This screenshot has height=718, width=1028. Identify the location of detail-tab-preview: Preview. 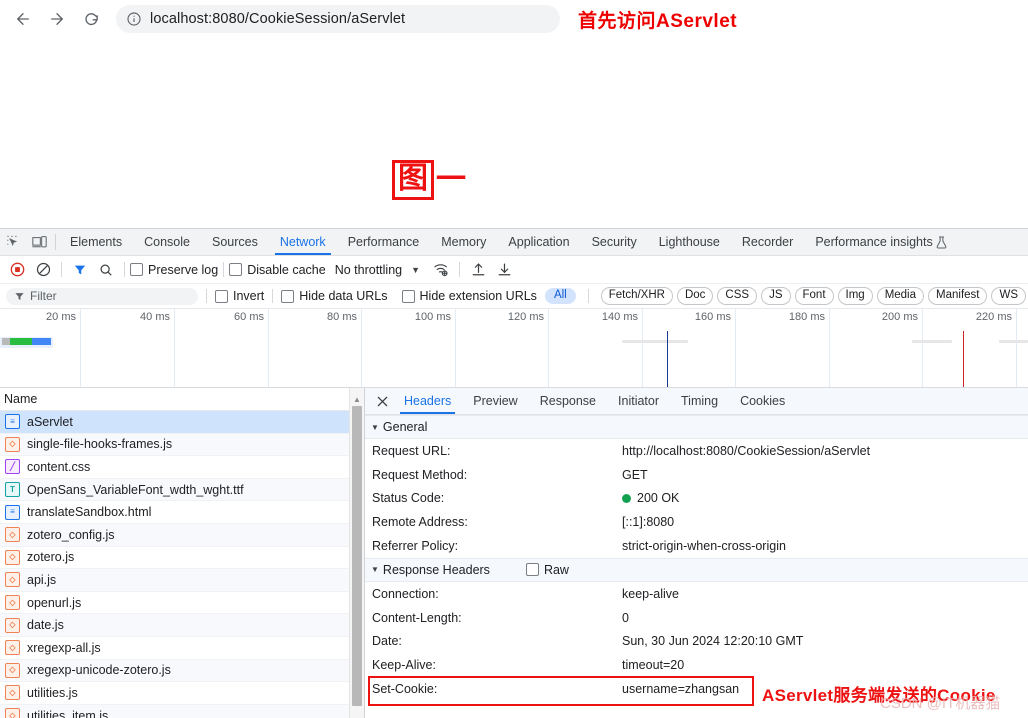
(495, 401).